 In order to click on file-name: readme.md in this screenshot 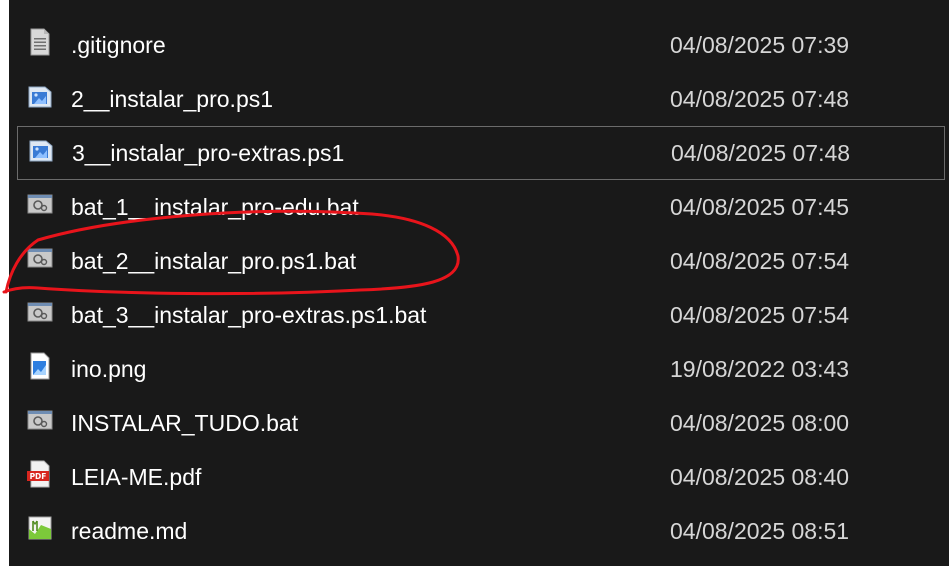, I will do `click(129, 531)`.